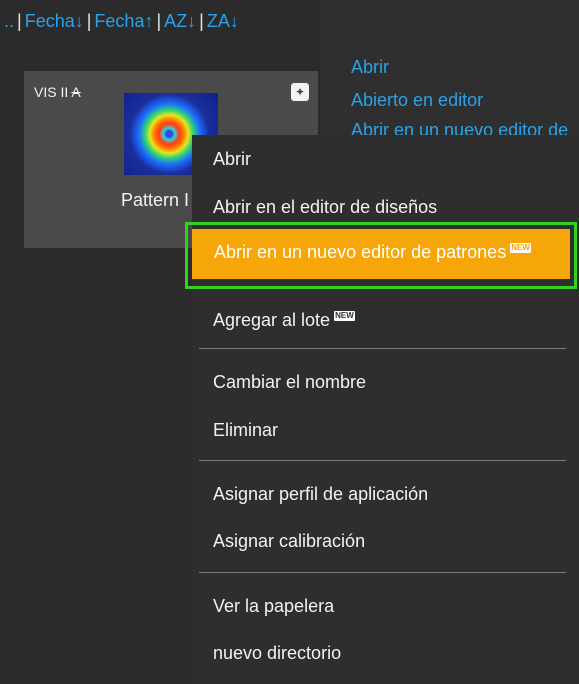 The height and width of the screenshot is (684, 579). What do you see at coordinates (223, 21) in the screenshot?
I see `sort-za: ZA↓` at bounding box center [223, 21].